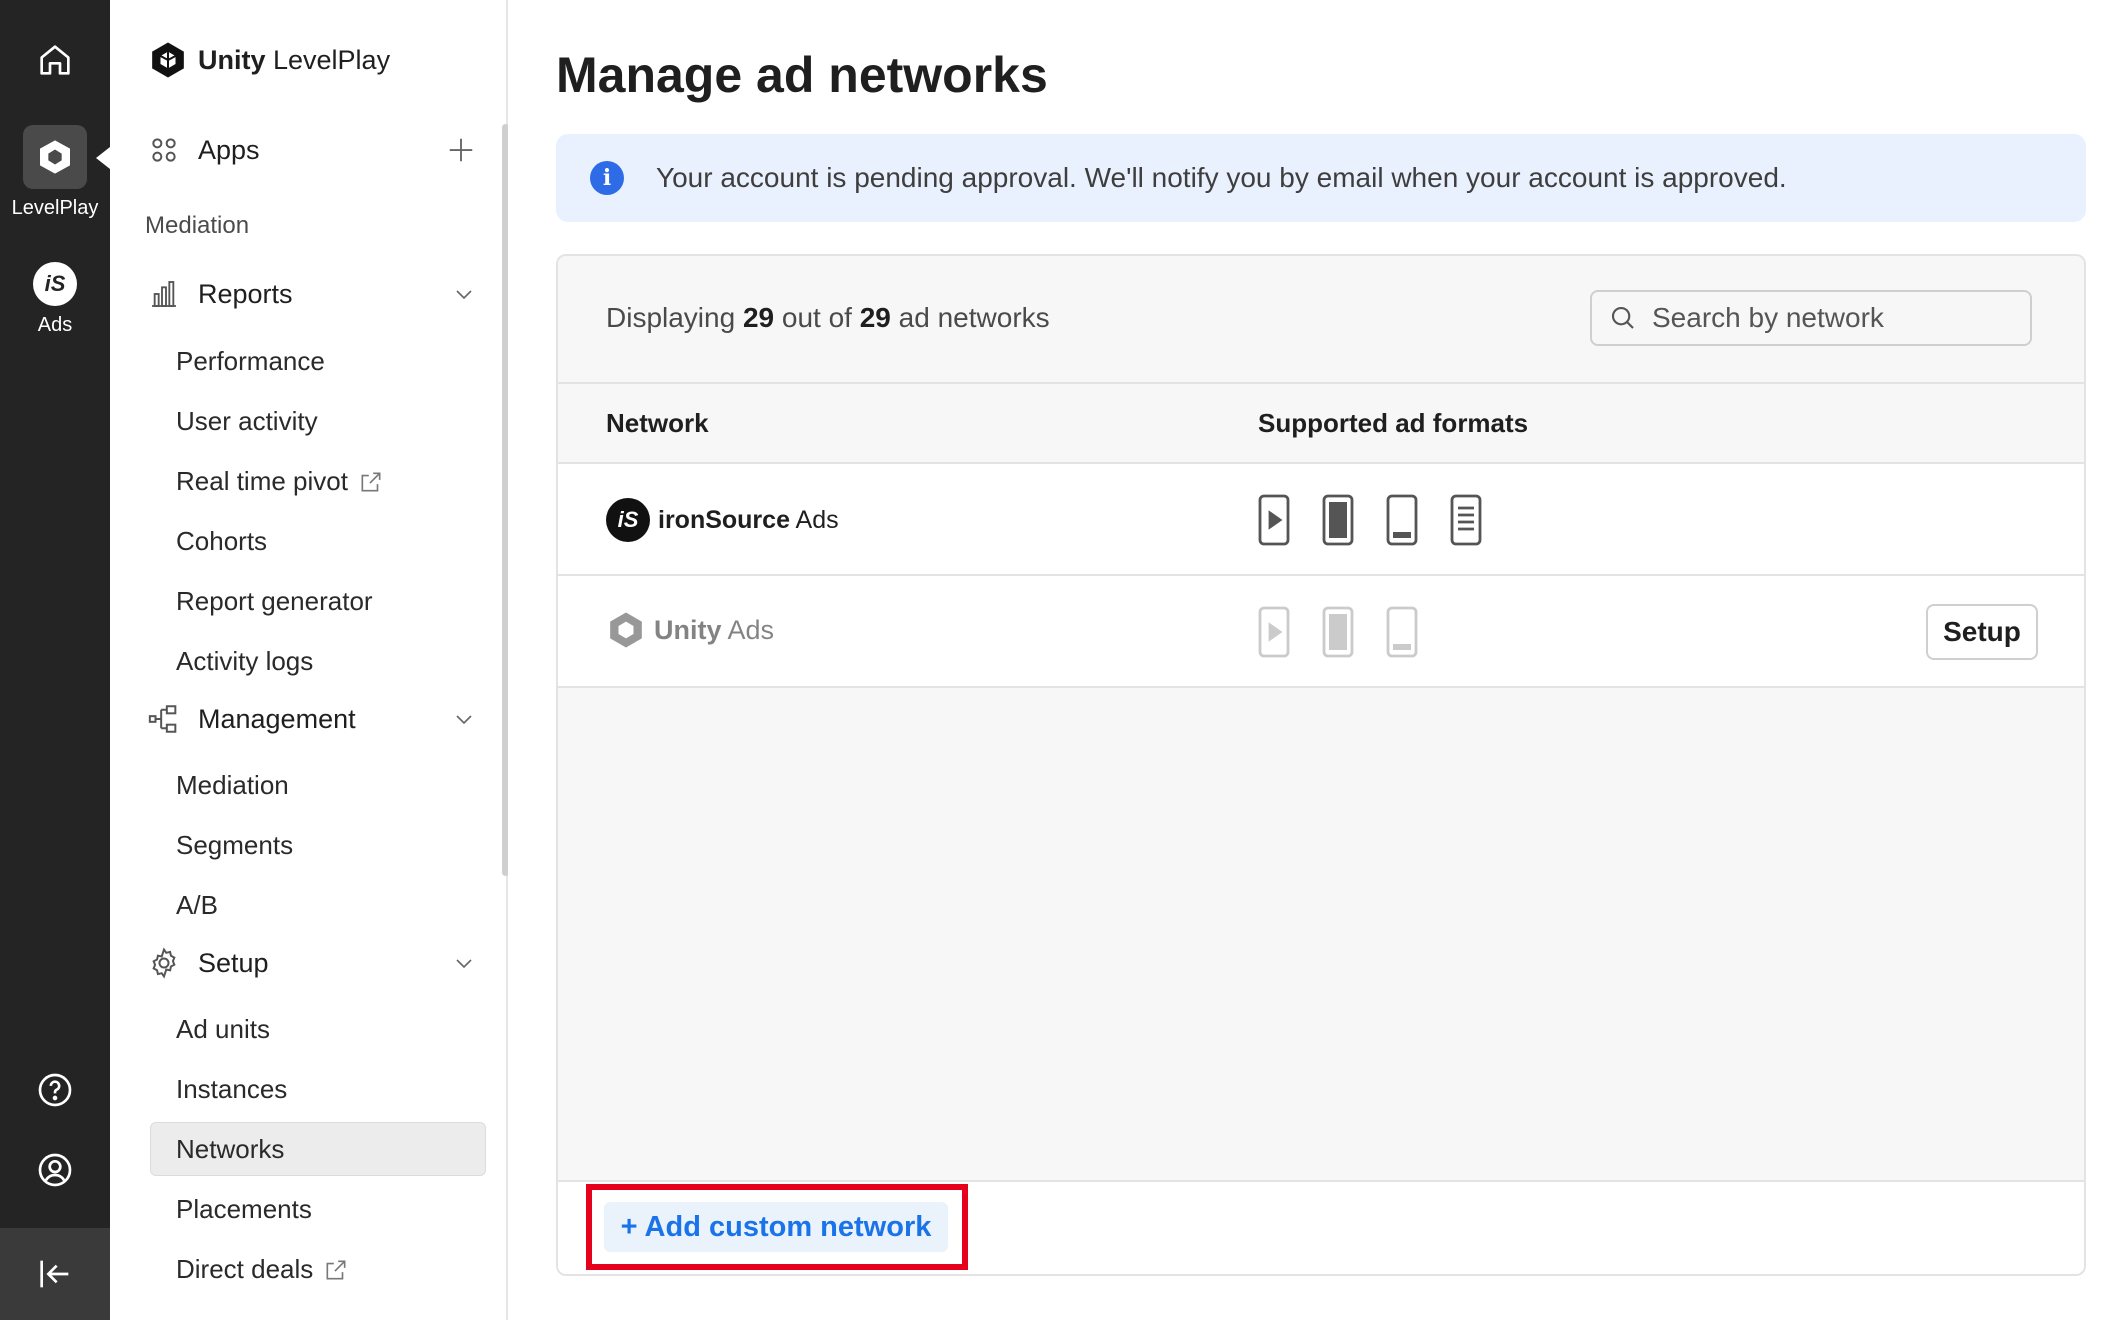 The width and height of the screenshot is (2120, 1320). Describe the element at coordinates (55, 325) in the screenshot. I see `ads-label: Ads` at that location.